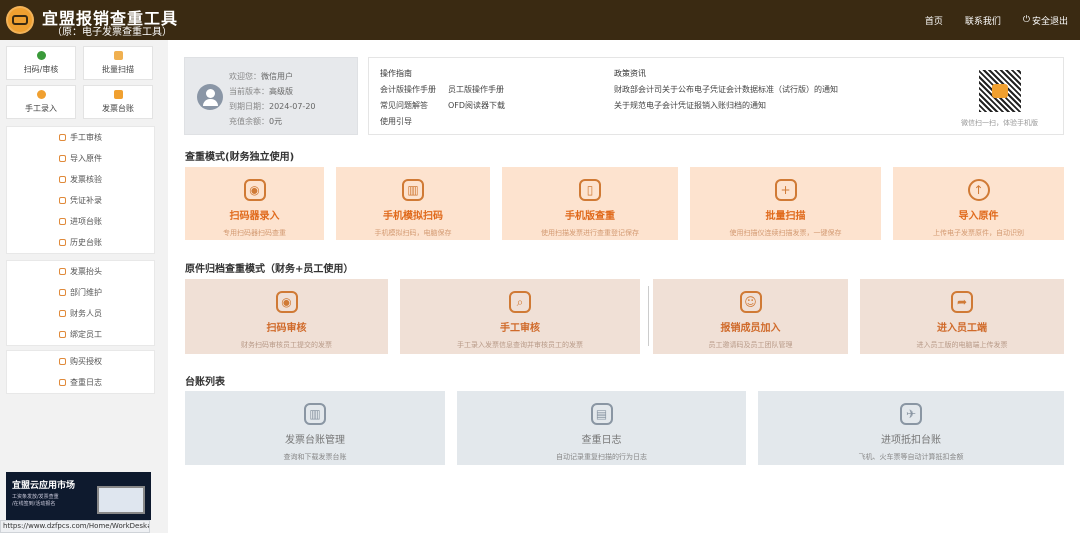 The image size is (1080, 533). What do you see at coordinates (121, 500) in the screenshot?
I see `monitor-icon` at bounding box center [121, 500].